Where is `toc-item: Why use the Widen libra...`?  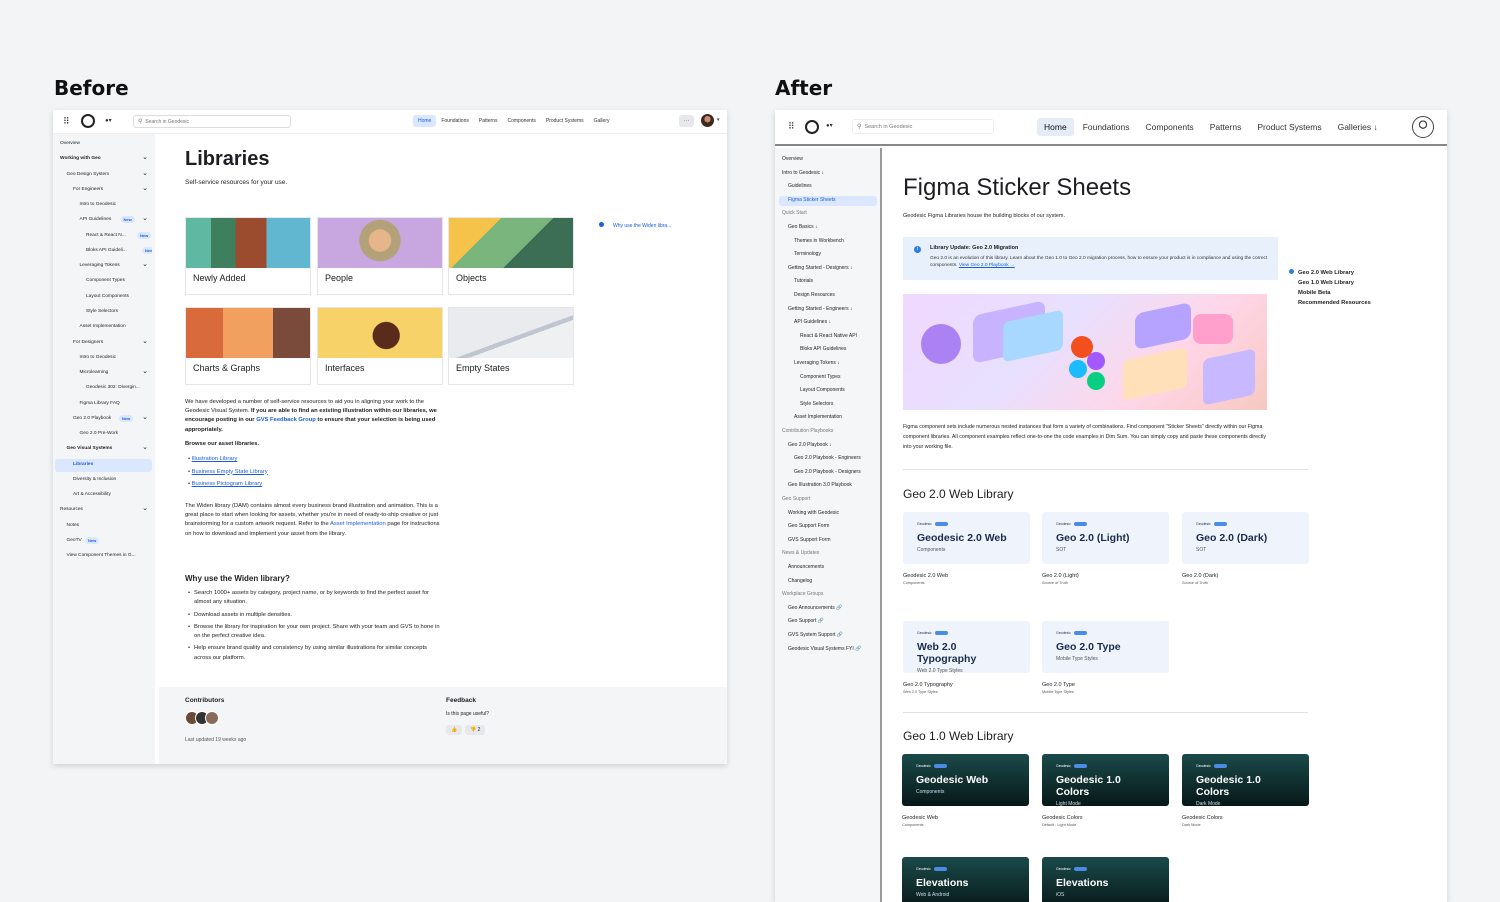 toc-item: Why use the Widen libra... is located at coordinates (635, 225).